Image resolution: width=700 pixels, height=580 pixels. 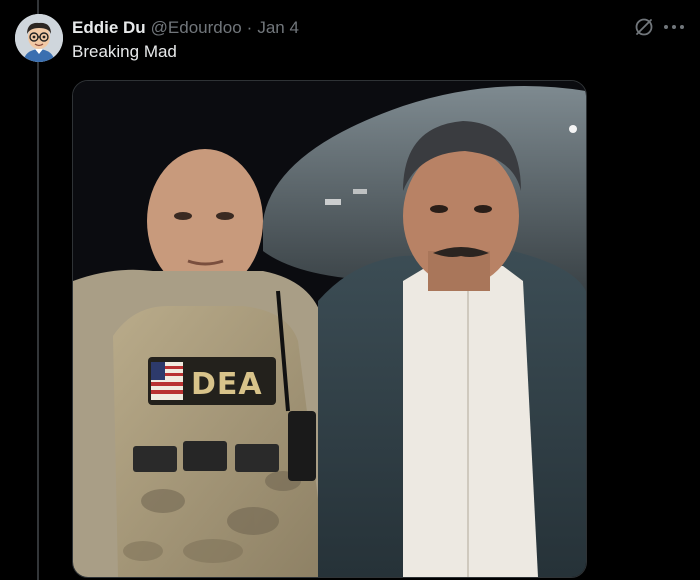 I want to click on user-handle: @Edourdoo, so click(x=196, y=28).